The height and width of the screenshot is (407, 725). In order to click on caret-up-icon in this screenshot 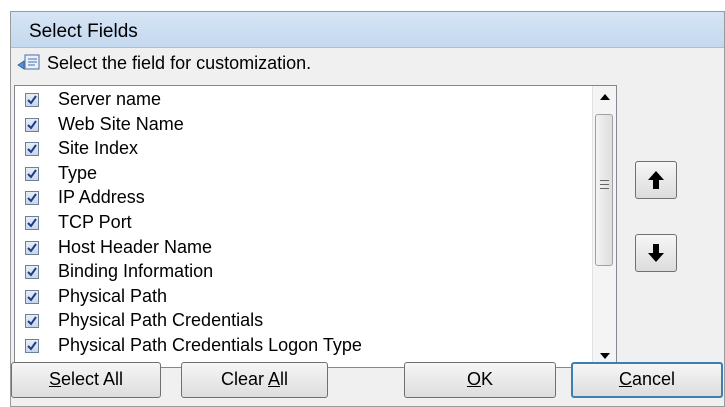, I will do `click(605, 97)`.